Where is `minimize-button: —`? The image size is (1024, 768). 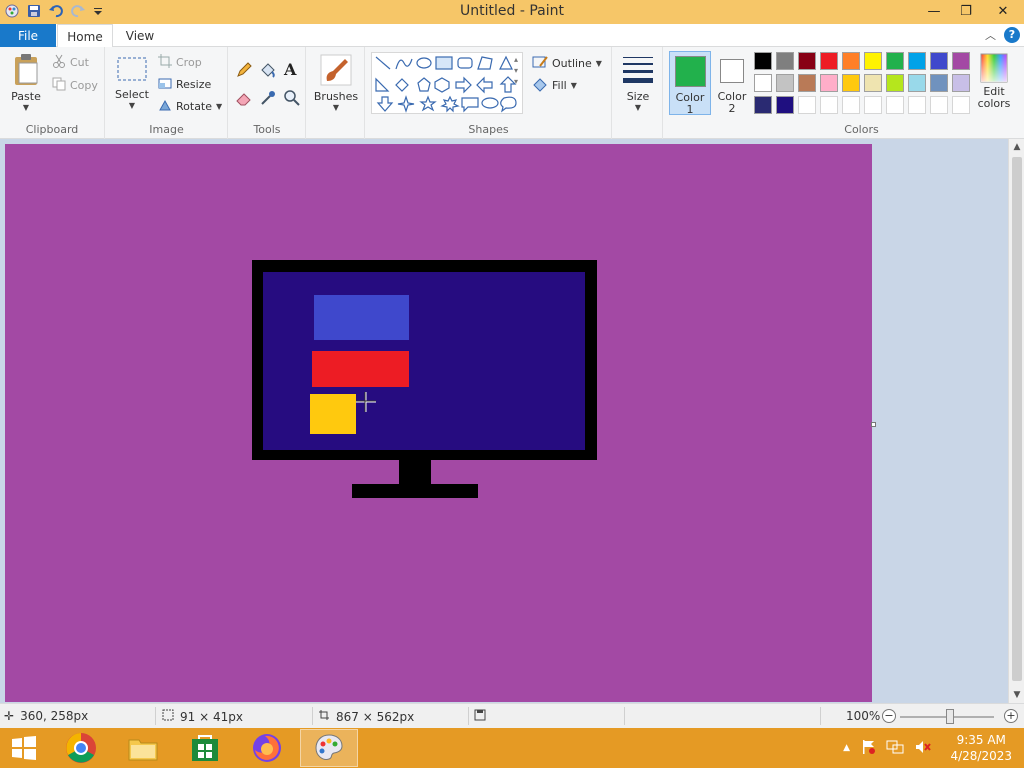
minimize-button: — is located at coordinates (934, 11).